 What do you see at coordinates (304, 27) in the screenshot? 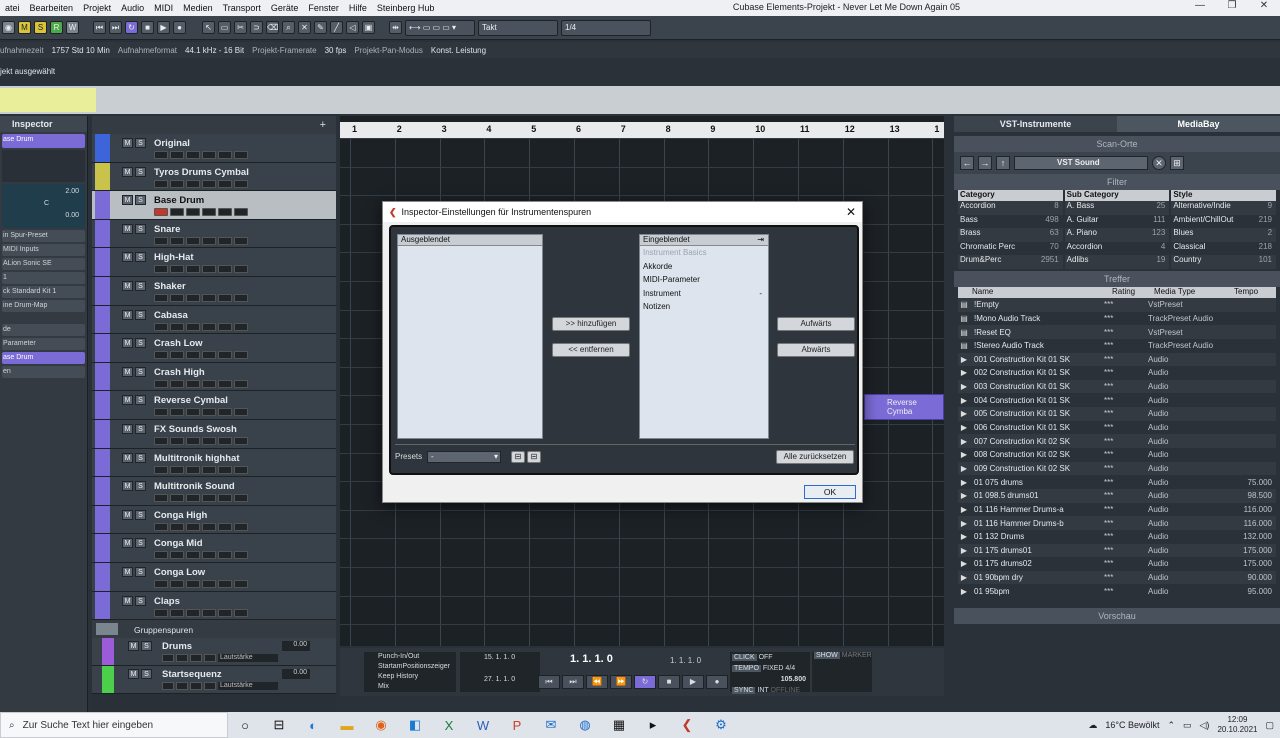
I see `mute-tool-icon: ✕` at bounding box center [304, 27].